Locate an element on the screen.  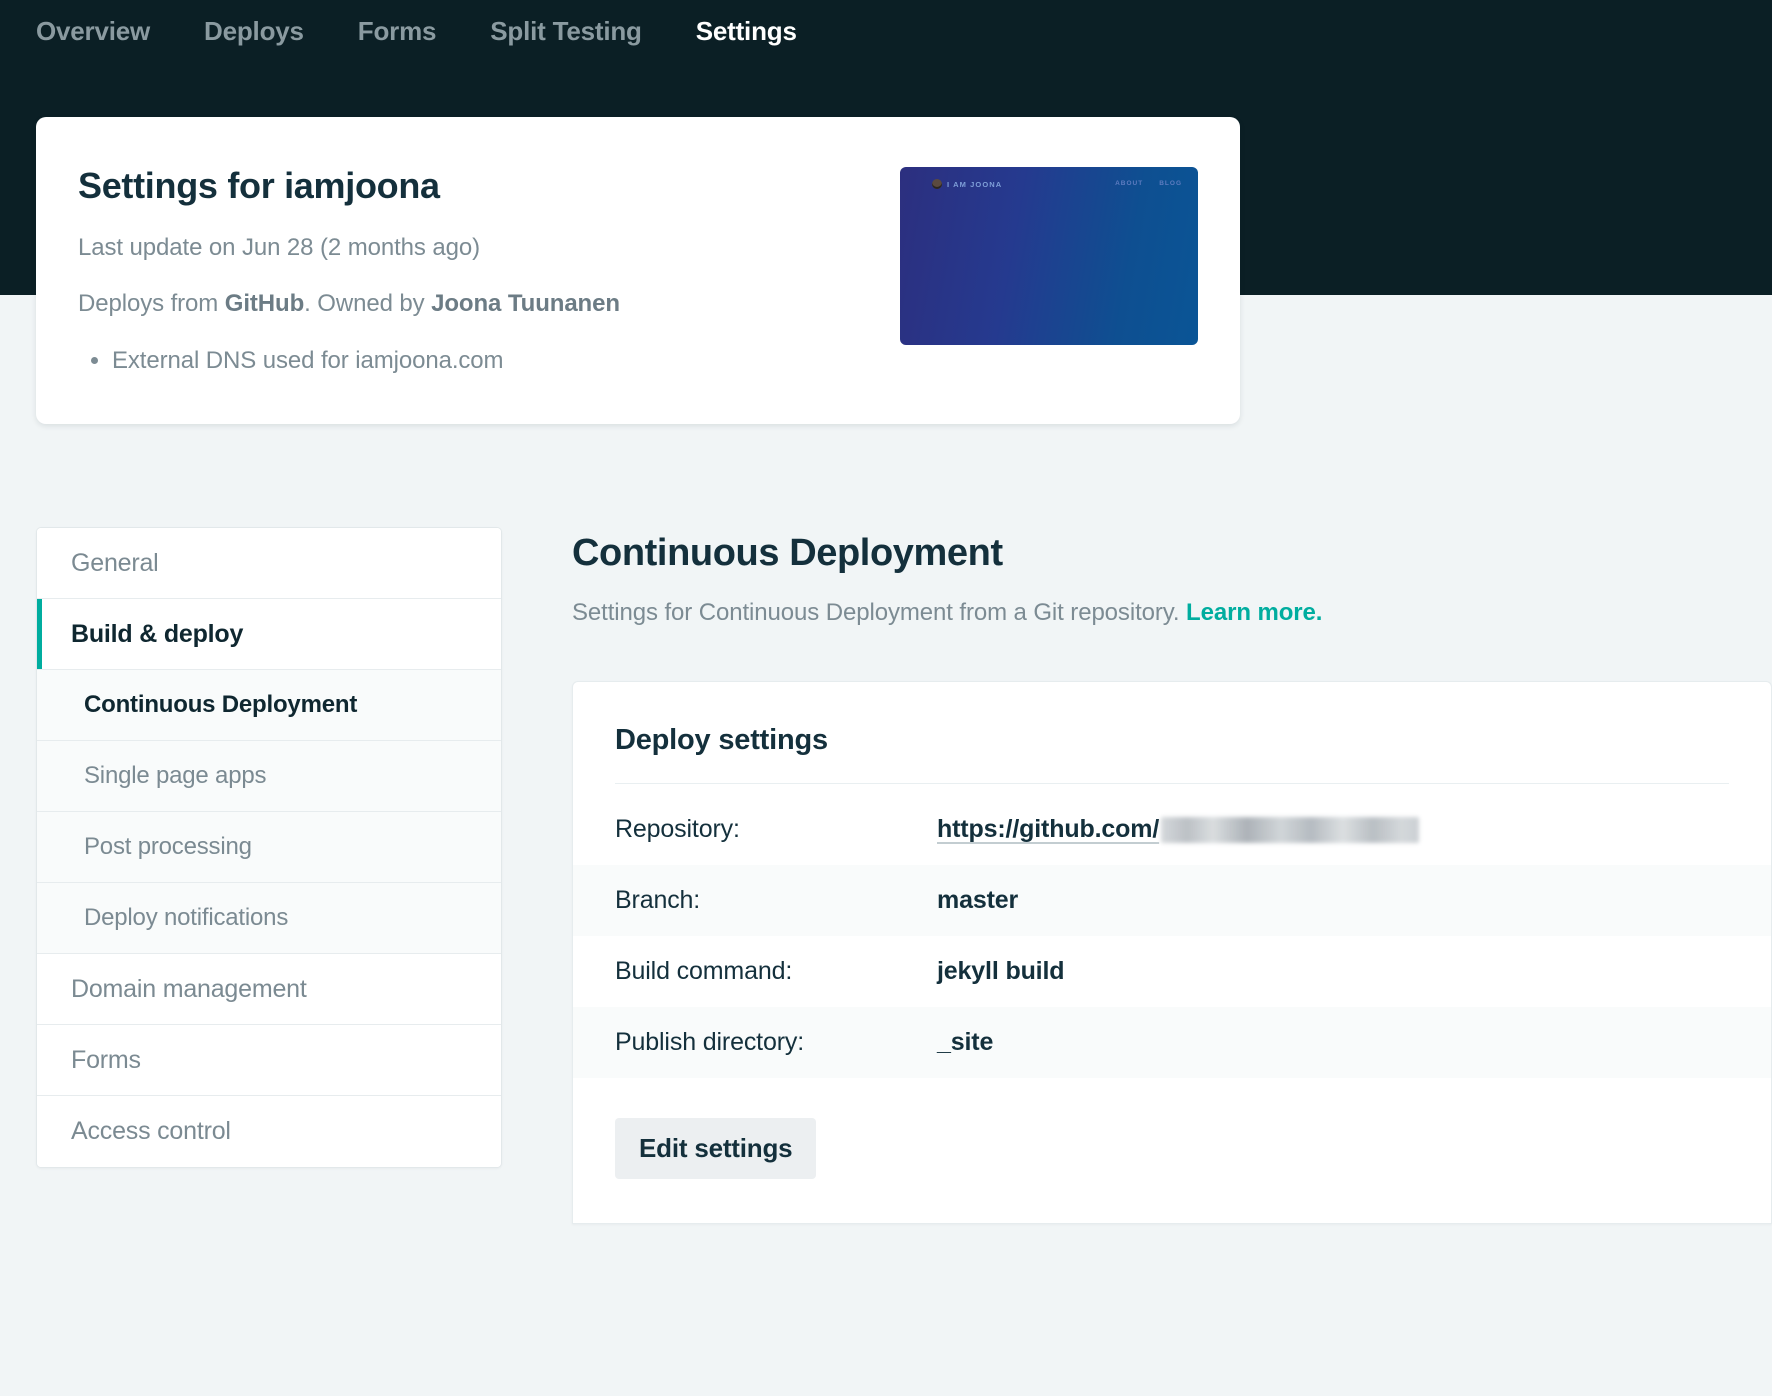
redacted-repository-path is located at coordinates (1290, 829).